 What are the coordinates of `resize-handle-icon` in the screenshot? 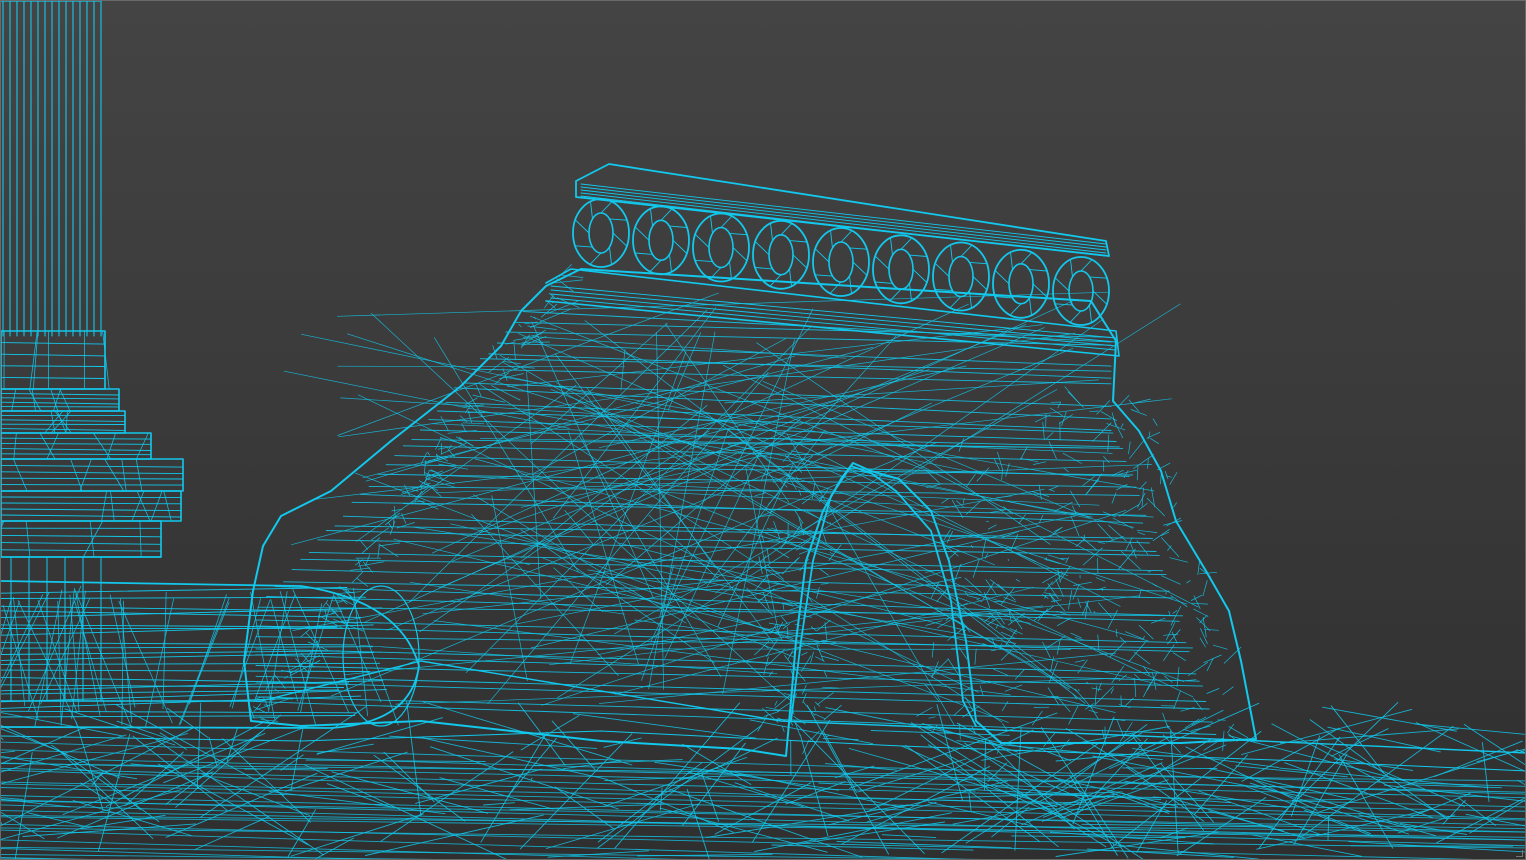 It's located at (1519, 853).